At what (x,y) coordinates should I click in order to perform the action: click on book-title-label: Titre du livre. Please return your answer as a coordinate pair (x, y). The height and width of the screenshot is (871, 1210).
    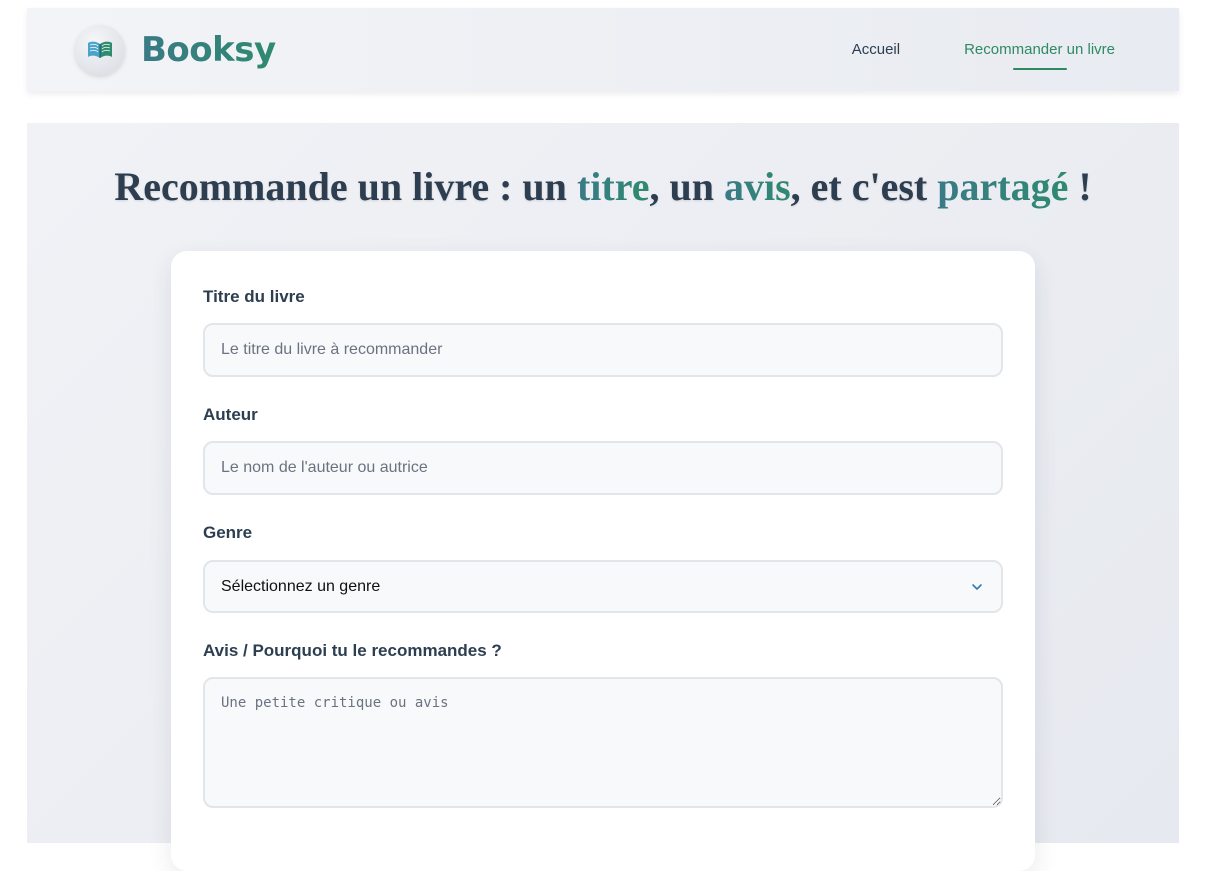
    Looking at the image, I should click on (254, 296).